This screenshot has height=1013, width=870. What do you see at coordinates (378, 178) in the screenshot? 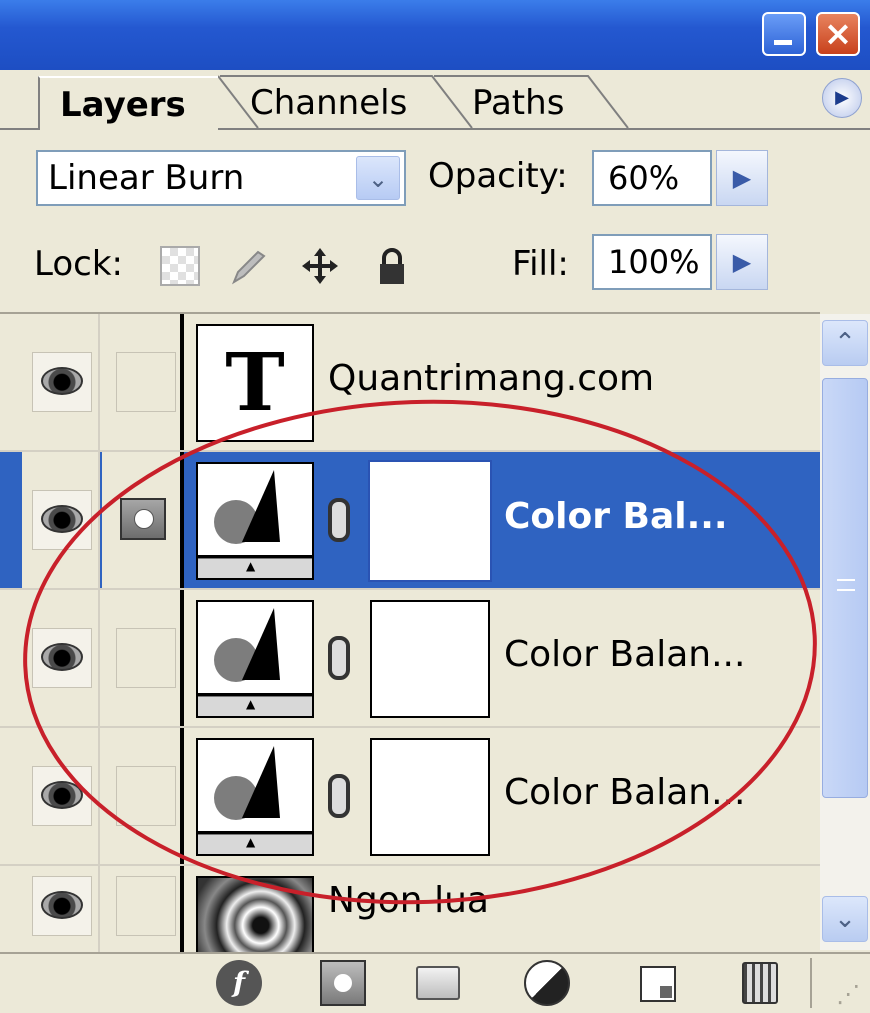
I see `chevron-down-icon: ⌄` at bounding box center [378, 178].